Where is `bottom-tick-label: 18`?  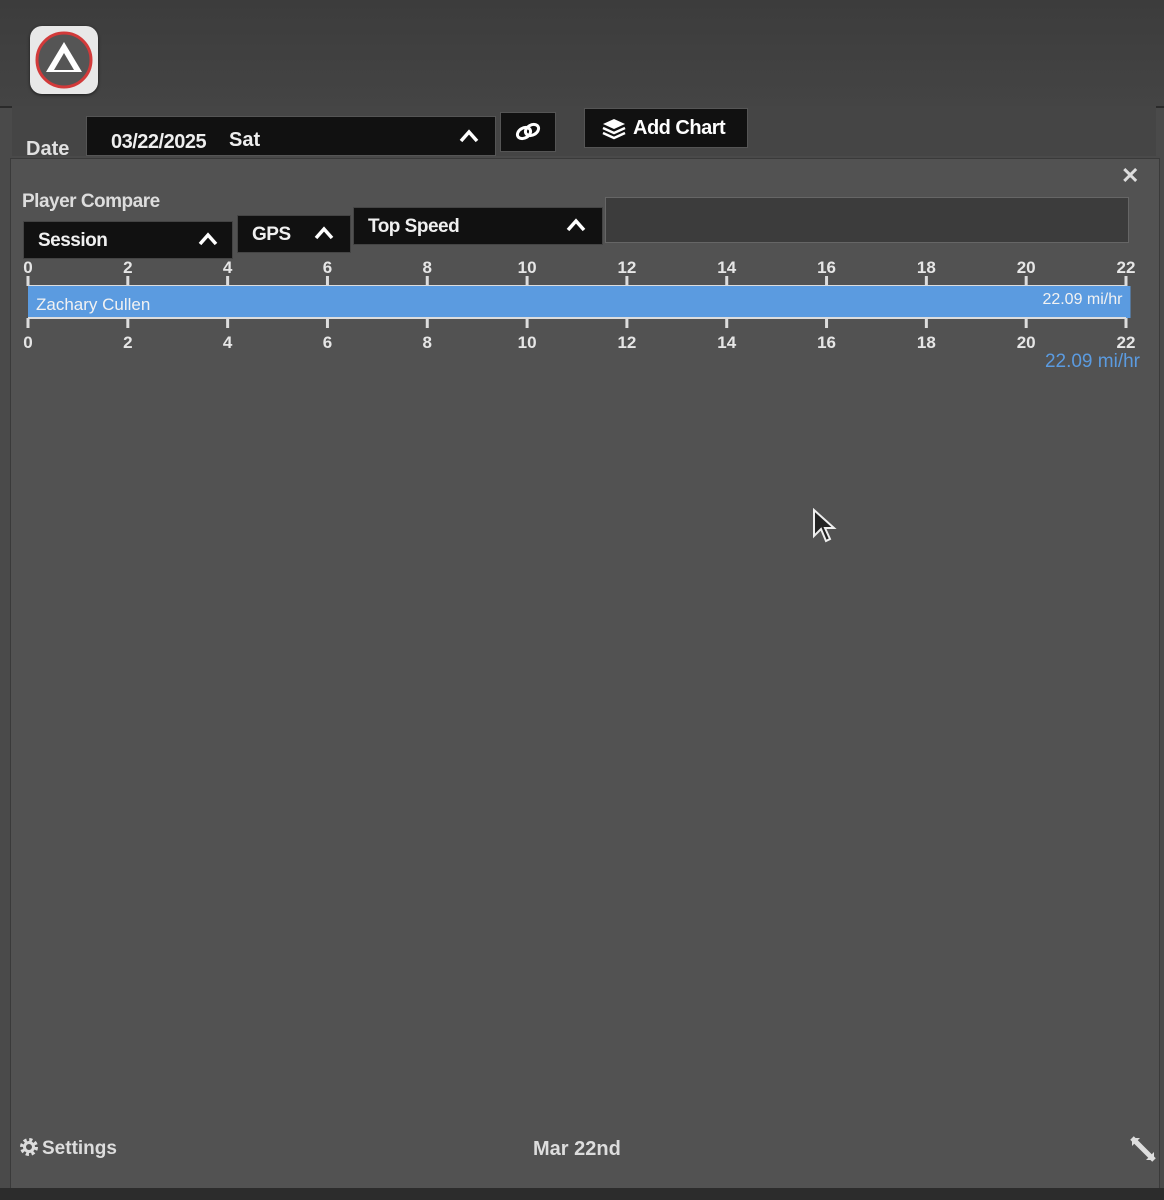 bottom-tick-label: 18 is located at coordinates (926, 342).